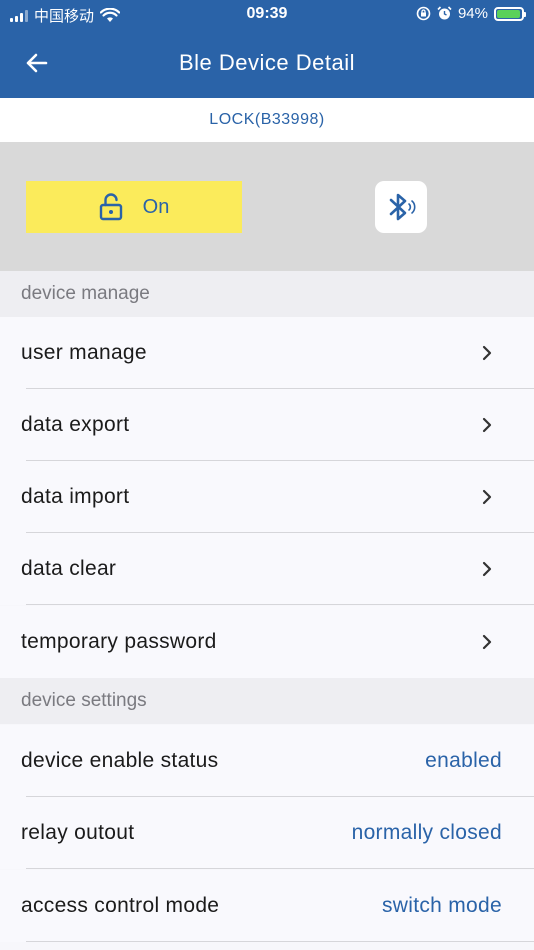  I want to click on status-right: 94%, so click(471, 13).